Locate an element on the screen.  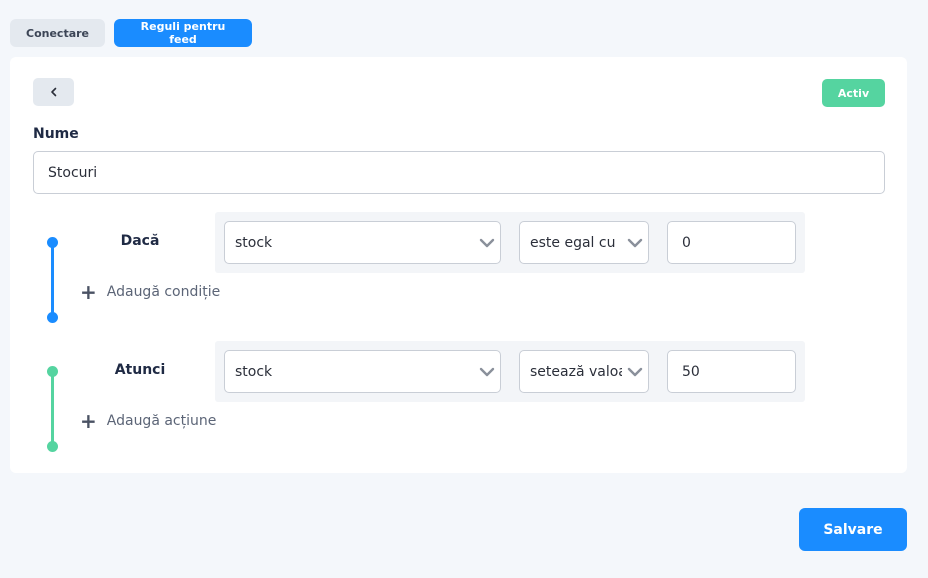
tab-bar: Conectare Reguli pentru feed is located at coordinates (131, 33).